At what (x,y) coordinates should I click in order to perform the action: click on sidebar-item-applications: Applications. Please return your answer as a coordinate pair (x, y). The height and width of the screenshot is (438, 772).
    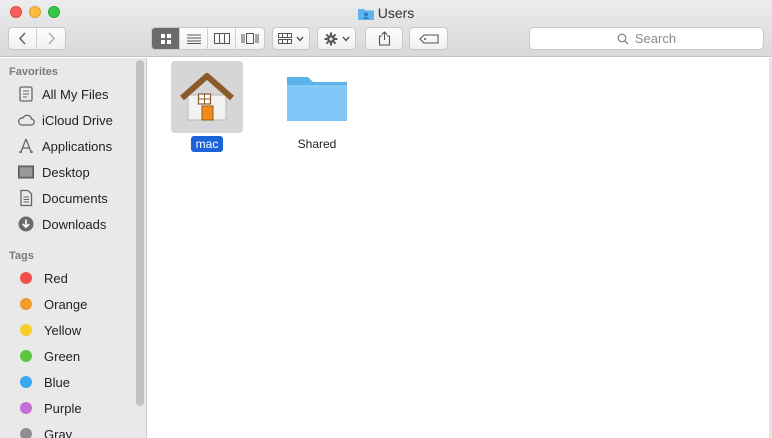
    Looking at the image, I should click on (67, 146).